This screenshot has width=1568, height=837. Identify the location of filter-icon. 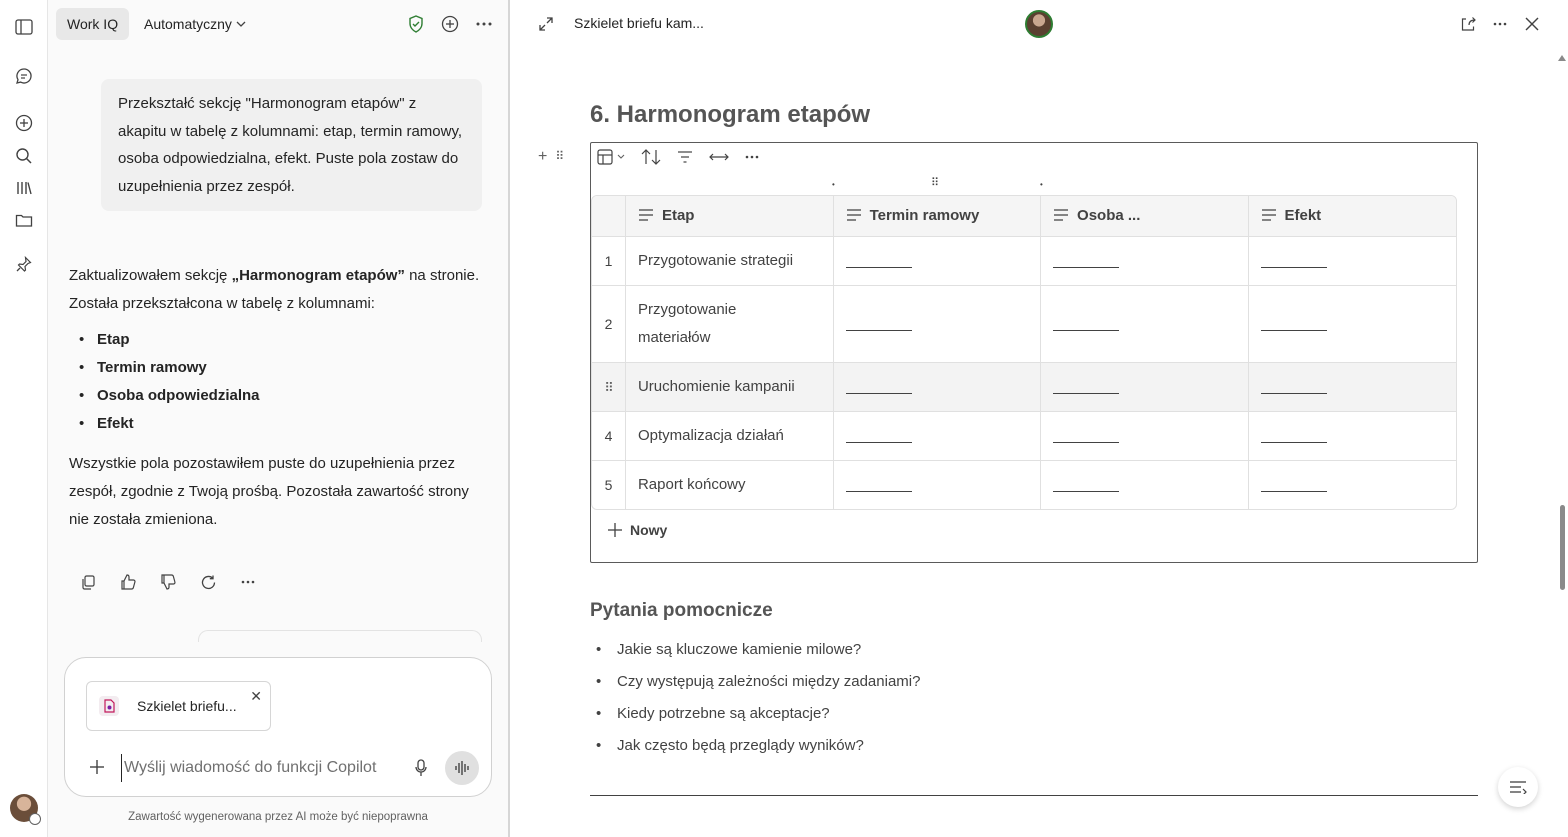
(685, 157).